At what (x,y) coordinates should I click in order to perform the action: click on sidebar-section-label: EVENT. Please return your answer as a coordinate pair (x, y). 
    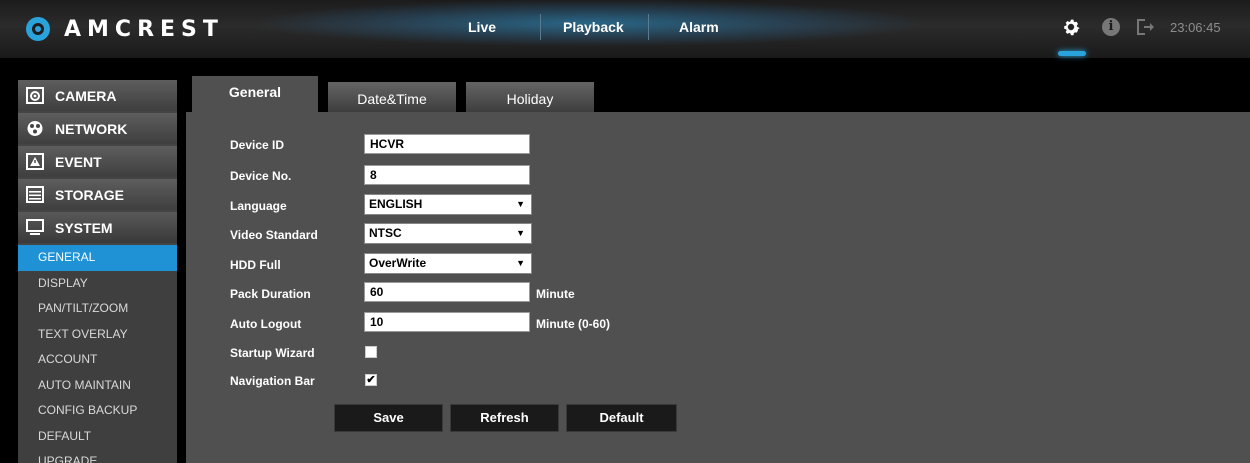
    Looking at the image, I should click on (78, 162).